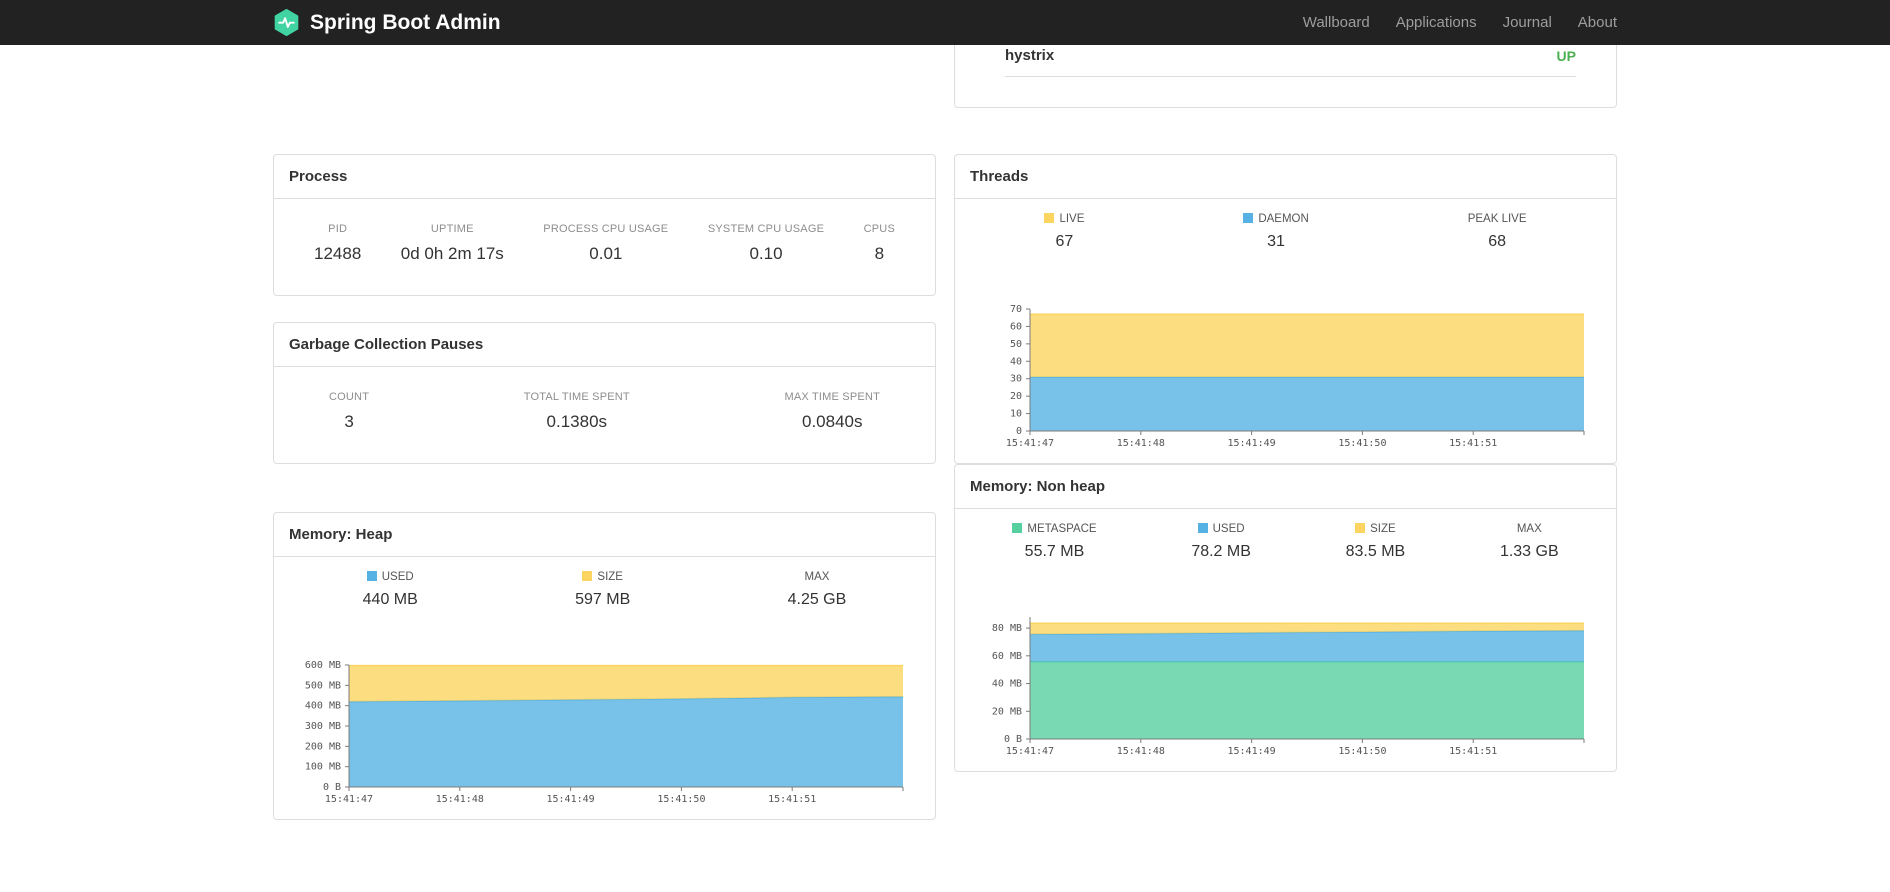  What do you see at coordinates (1529, 551) in the screenshot?
I see `legend-value: 1.33 GB` at bounding box center [1529, 551].